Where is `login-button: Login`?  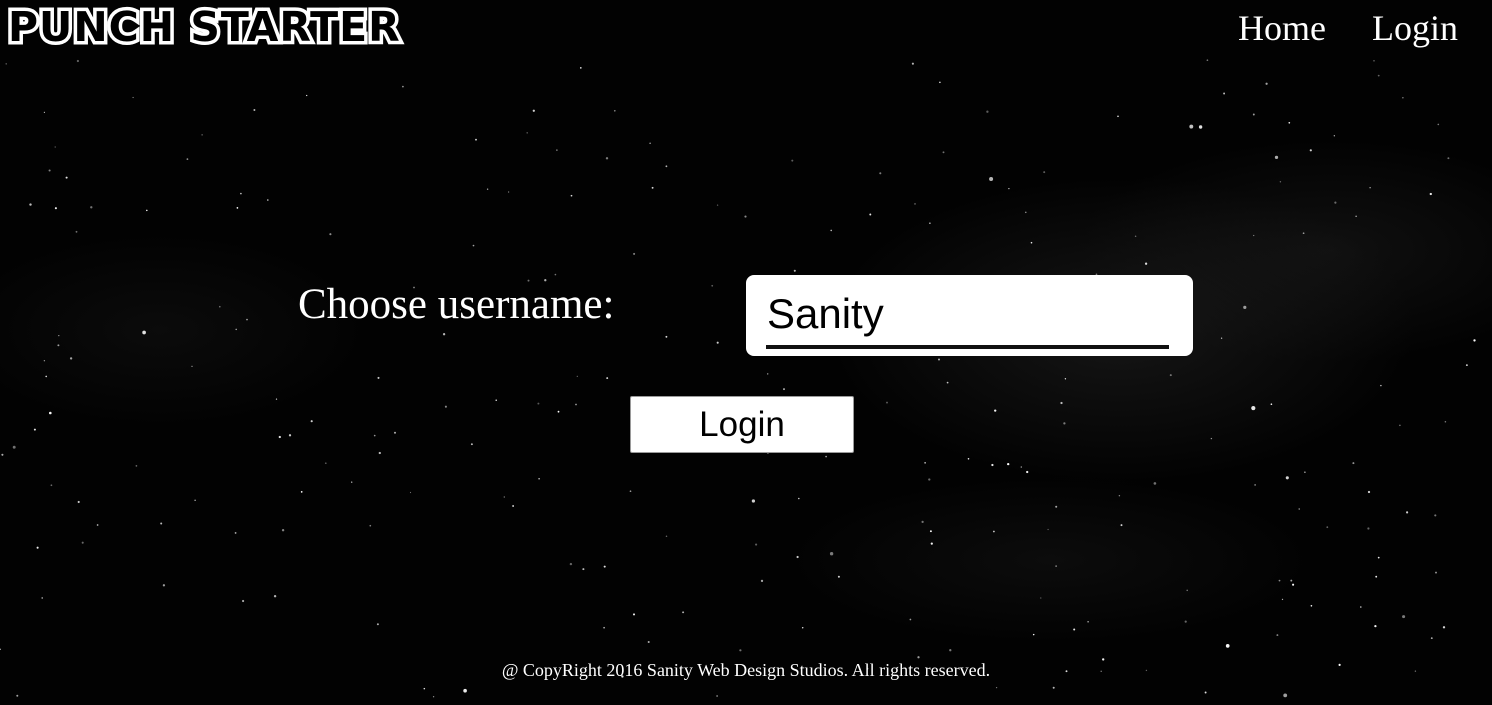
login-button: Login is located at coordinates (742, 424).